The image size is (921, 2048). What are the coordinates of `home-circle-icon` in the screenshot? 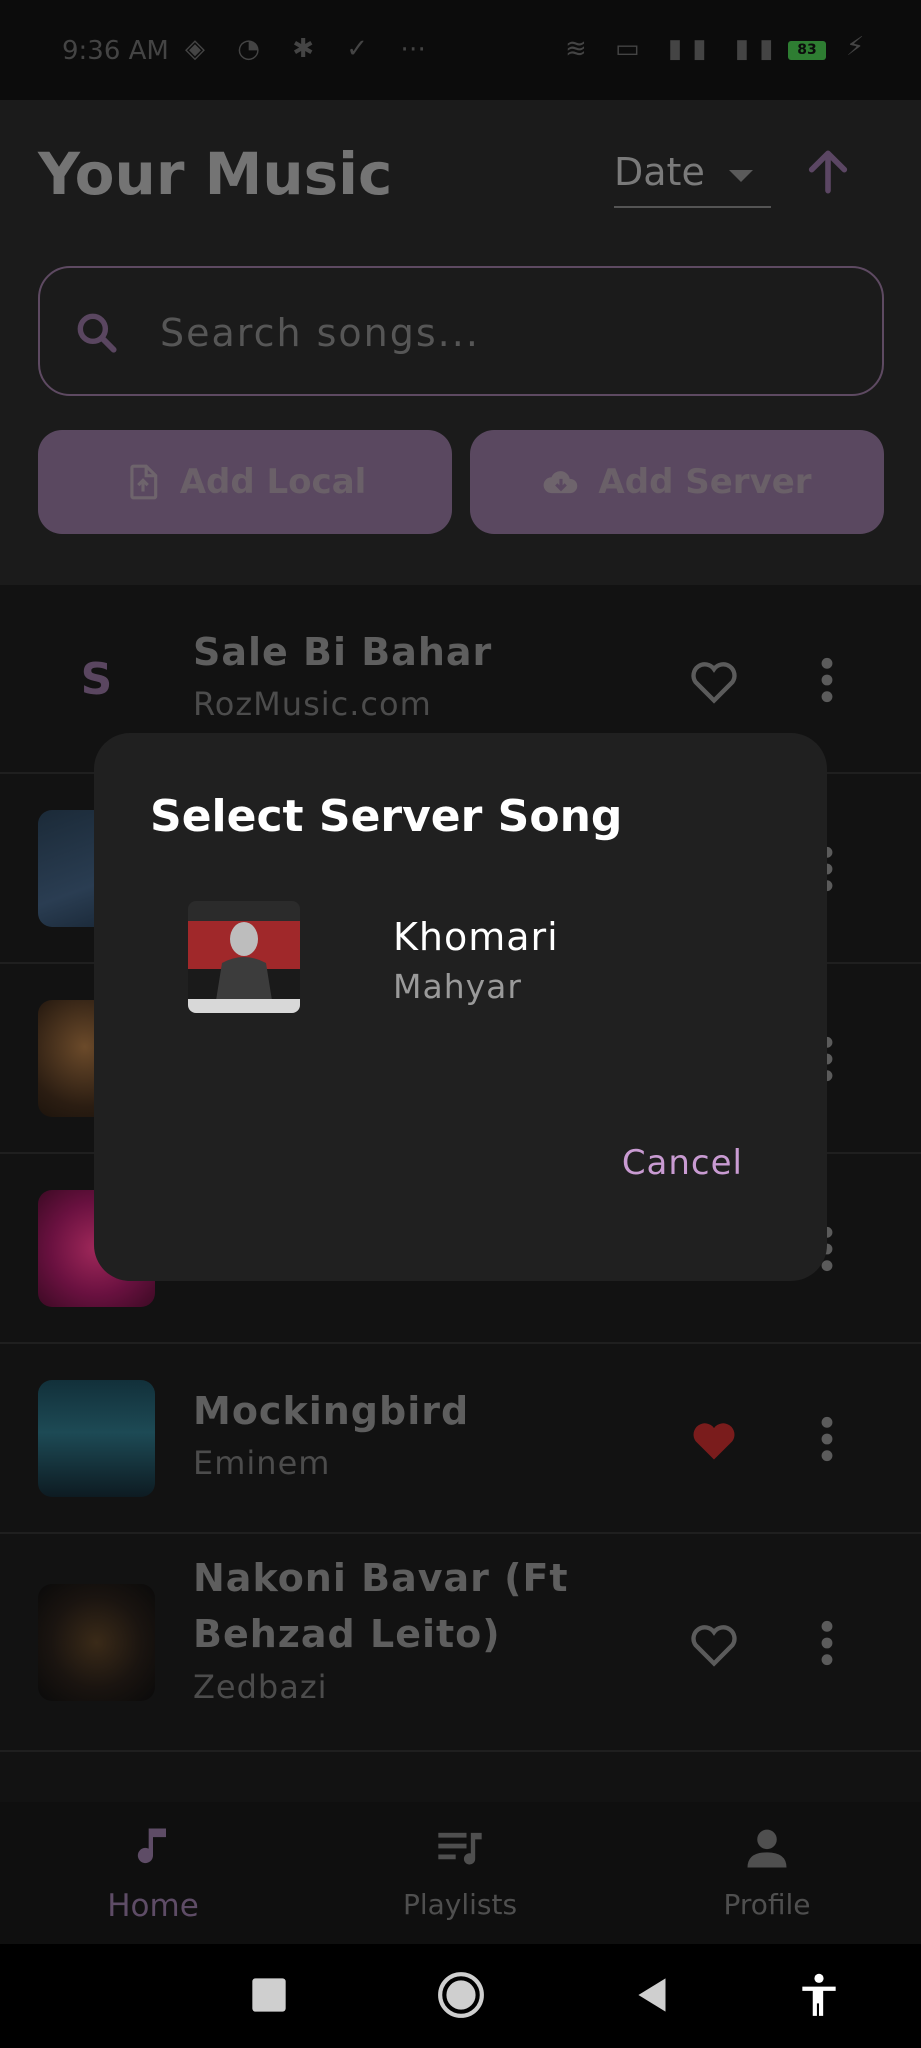 It's located at (461, 1995).